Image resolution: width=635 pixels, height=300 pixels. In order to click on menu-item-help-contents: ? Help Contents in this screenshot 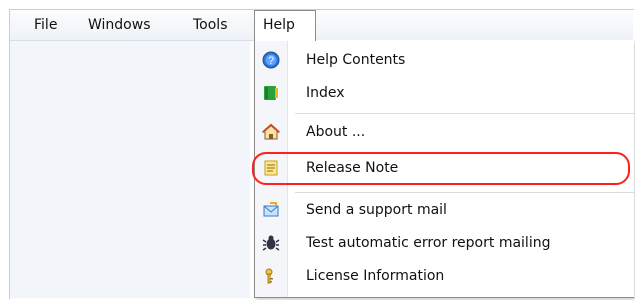, I will do `click(444, 60)`.